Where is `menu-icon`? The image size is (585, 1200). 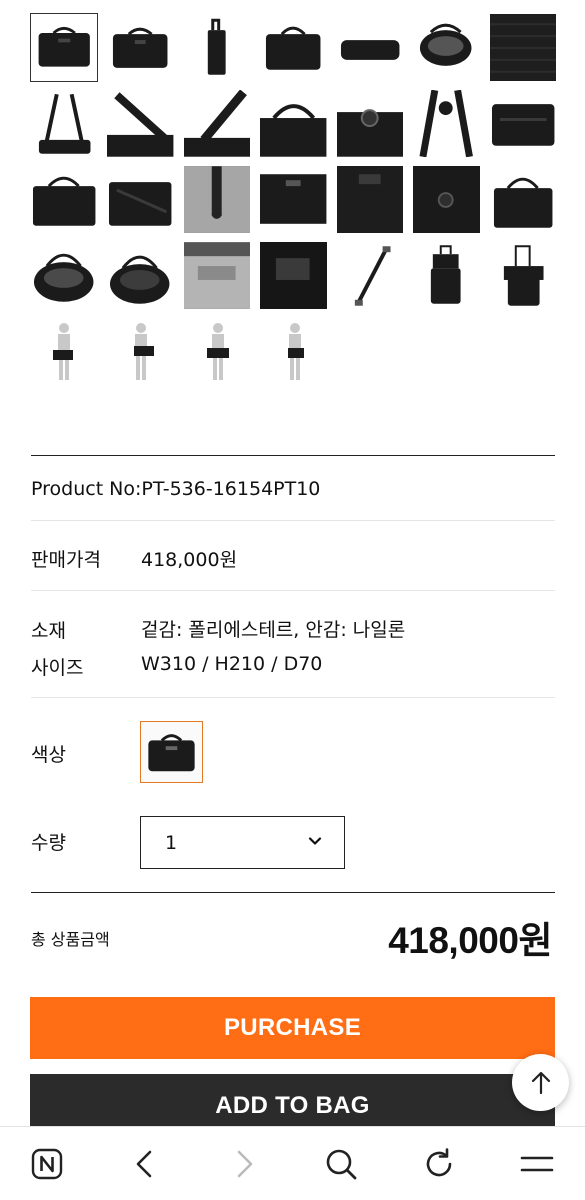 menu-icon is located at coordinates (537, 1164).